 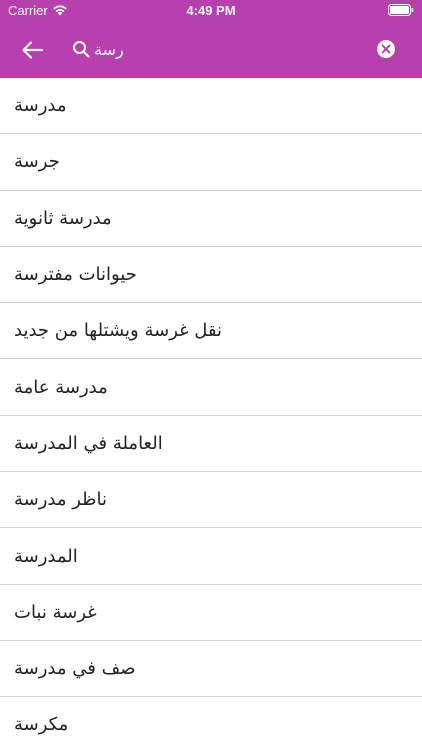 I want to click on list-item-label: المدرسة, so click(x=46, y=556).